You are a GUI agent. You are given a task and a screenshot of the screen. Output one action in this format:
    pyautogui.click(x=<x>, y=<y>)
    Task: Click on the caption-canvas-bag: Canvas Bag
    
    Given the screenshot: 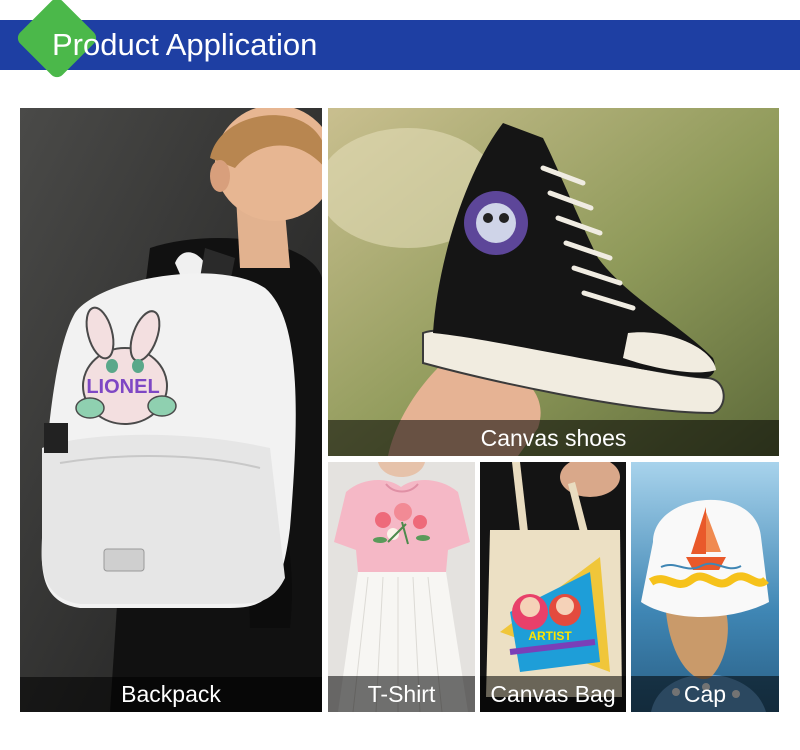 What is the action you would take?
    pyautogui.click(x=553, y=694)
    